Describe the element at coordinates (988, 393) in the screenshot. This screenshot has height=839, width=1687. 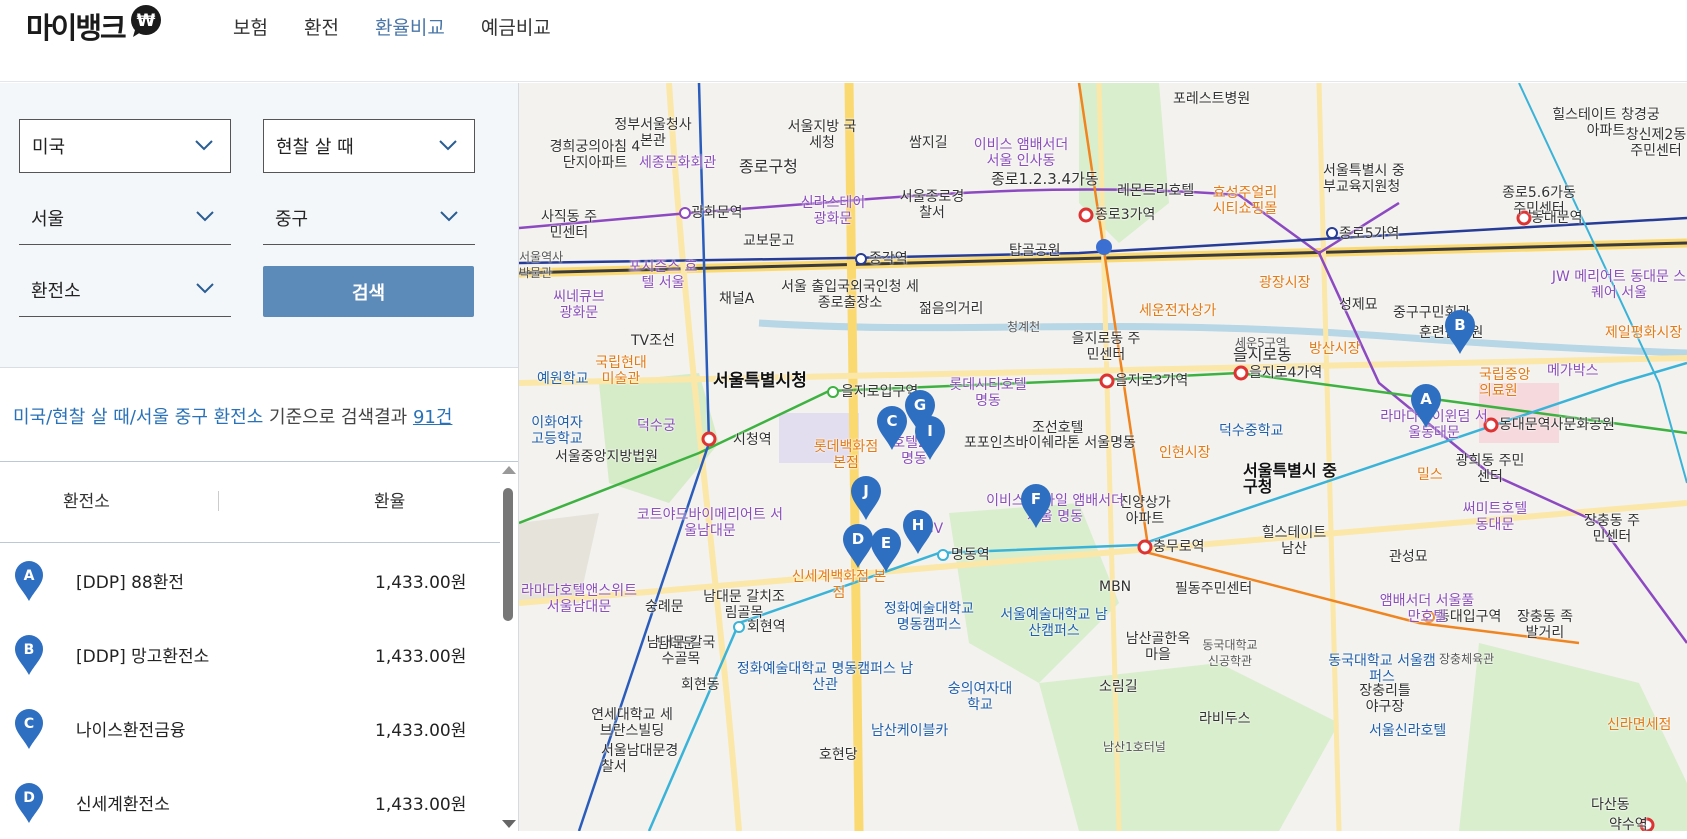
I see `map-label: 롯데시티호텔 명동` at that location.